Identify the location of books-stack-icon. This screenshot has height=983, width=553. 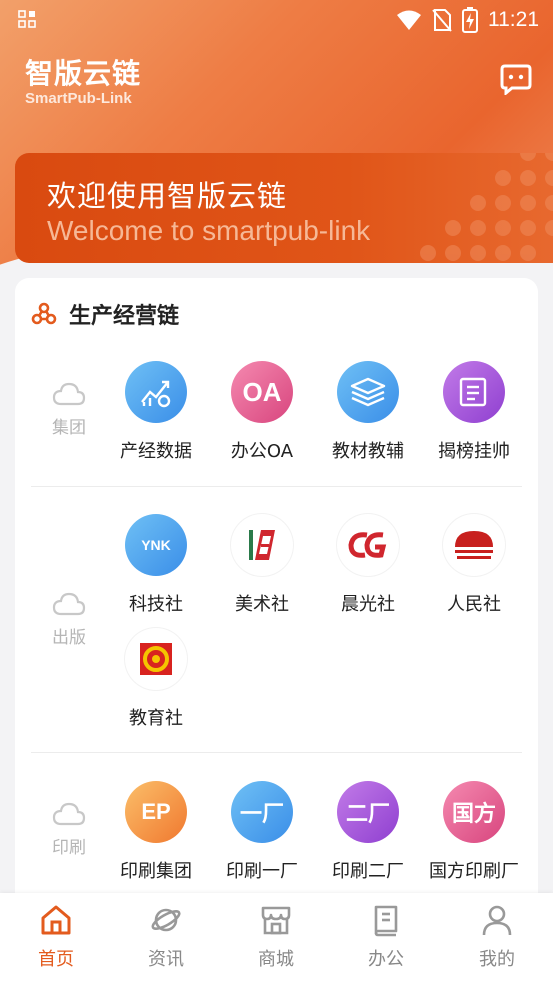
(368, 392).